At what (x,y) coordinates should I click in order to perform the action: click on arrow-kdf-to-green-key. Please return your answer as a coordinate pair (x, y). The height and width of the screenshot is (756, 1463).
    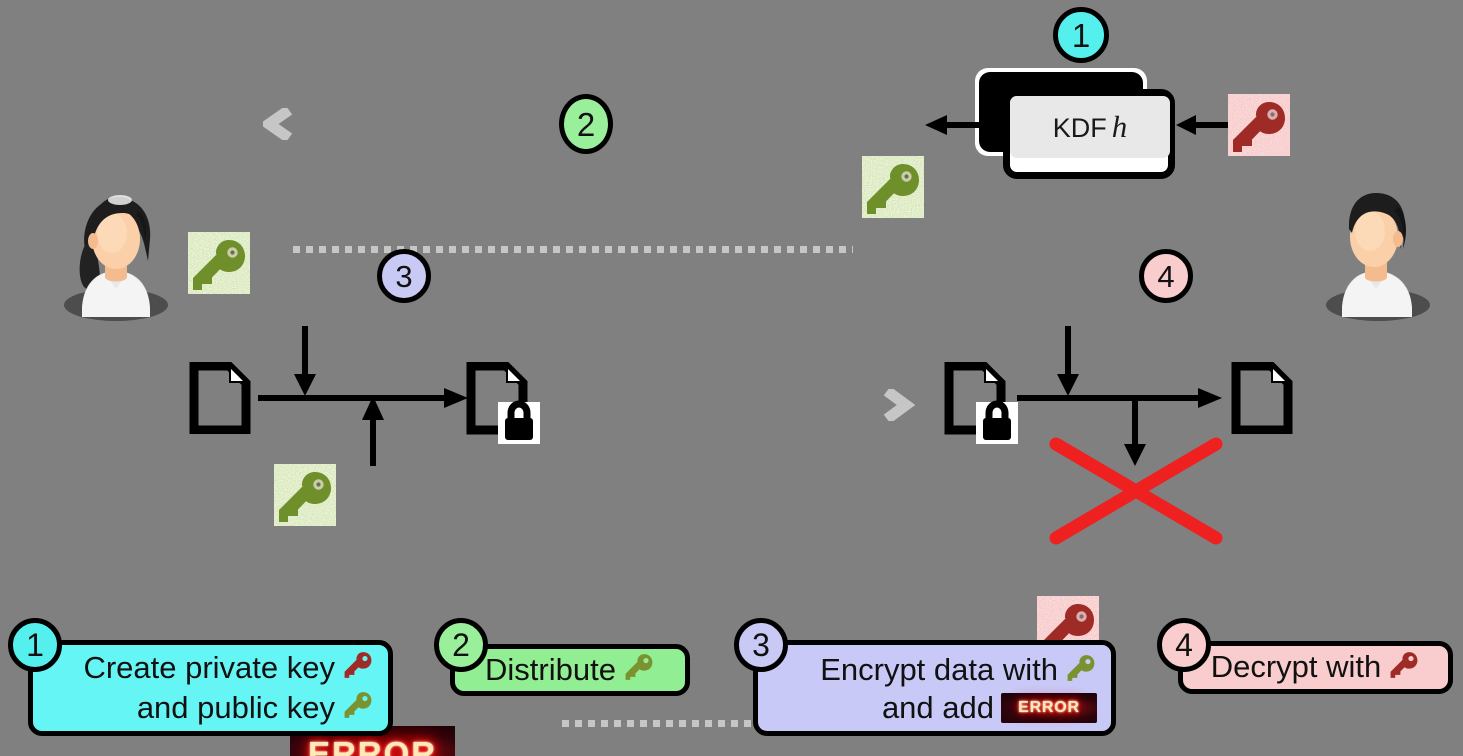
    Looking at the image, I should click on (953, 125).